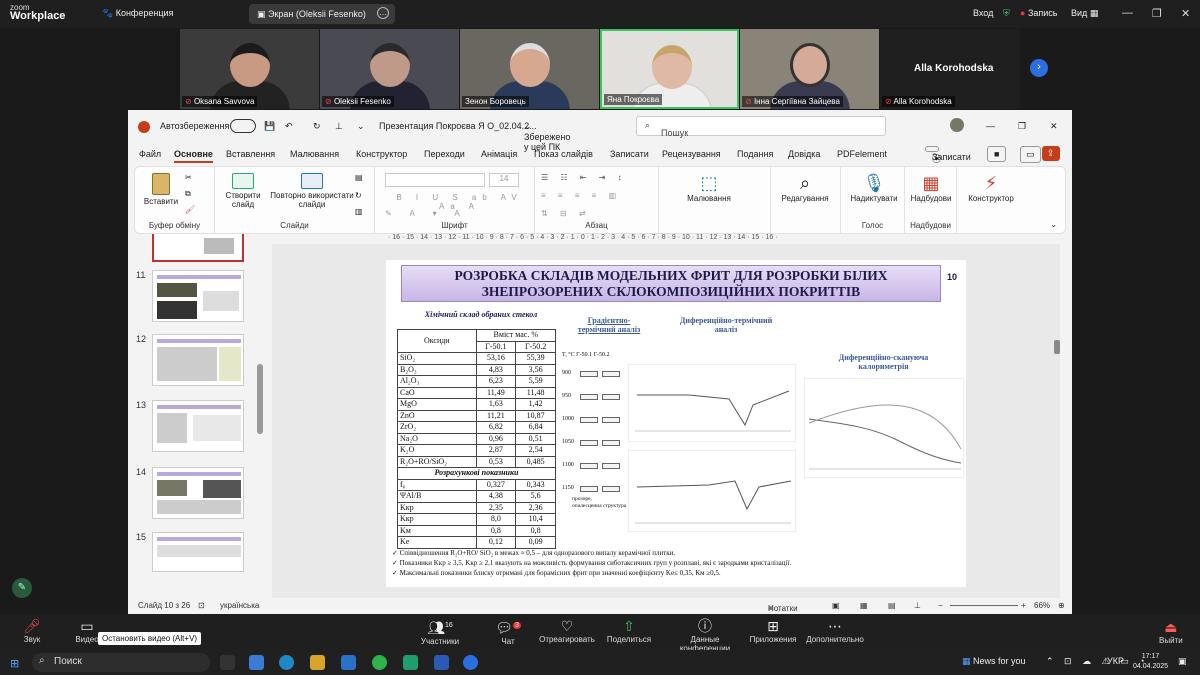 Image resolution: width=1200 pixels, height=675 pixels. Describe the element at coordinates (1061, 605) in the screenshot. I see `fit-icon: ⊕` at that location.